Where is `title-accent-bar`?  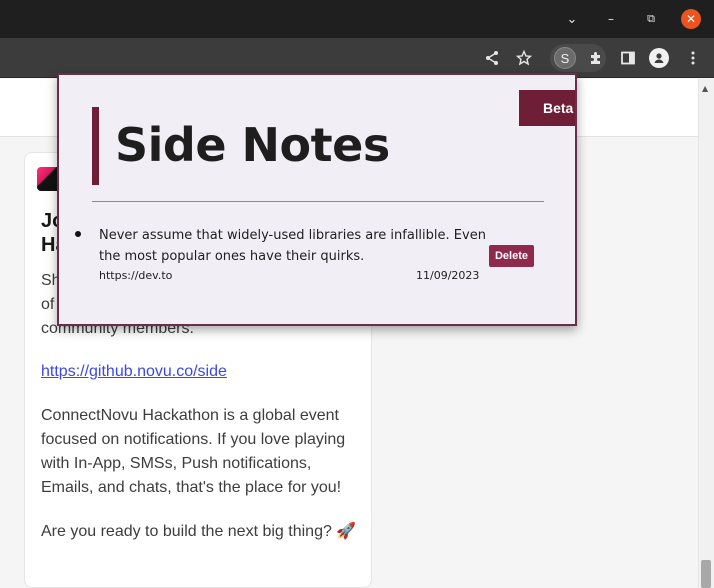
title-accent-bar is located at coordinates (95, 146).